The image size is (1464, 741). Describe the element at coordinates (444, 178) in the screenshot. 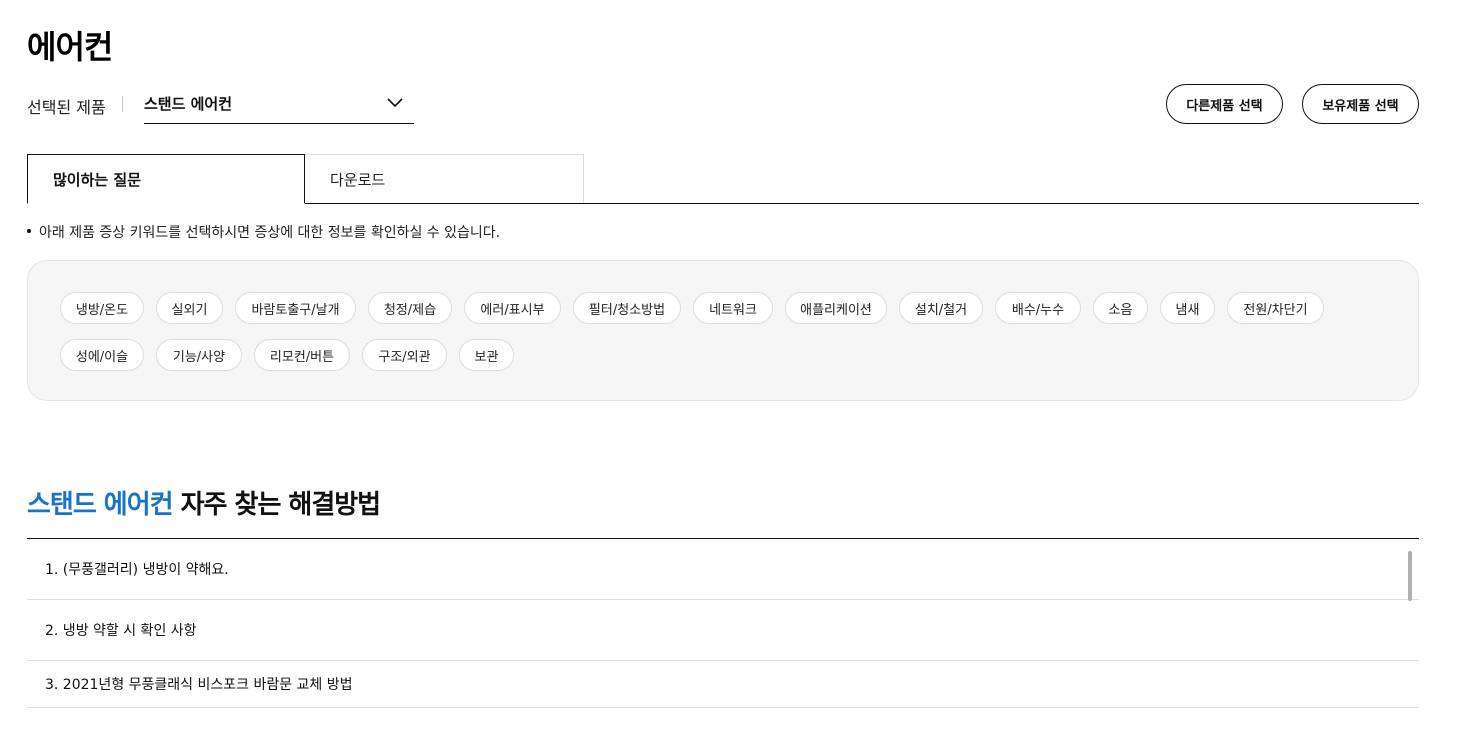

I see `tab-download: 다운로드` at that location.